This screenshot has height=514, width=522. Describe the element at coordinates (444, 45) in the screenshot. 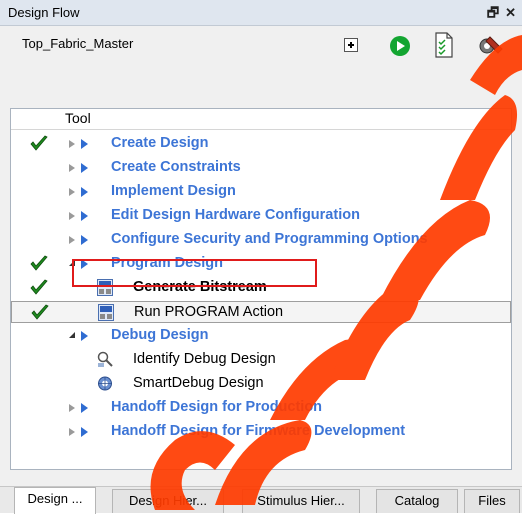

I see `report-icon` at that location.